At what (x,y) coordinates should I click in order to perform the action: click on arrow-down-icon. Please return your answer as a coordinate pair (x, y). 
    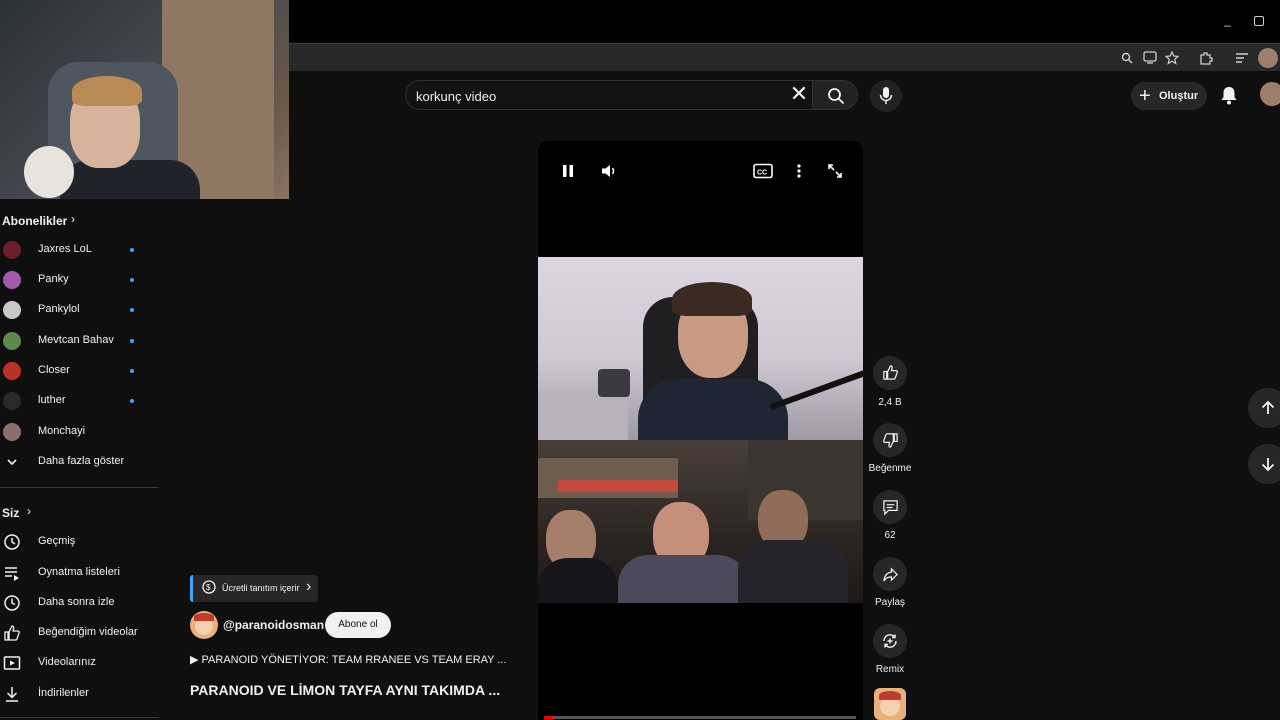
    Looking at the image, I should click on (1268, 465).